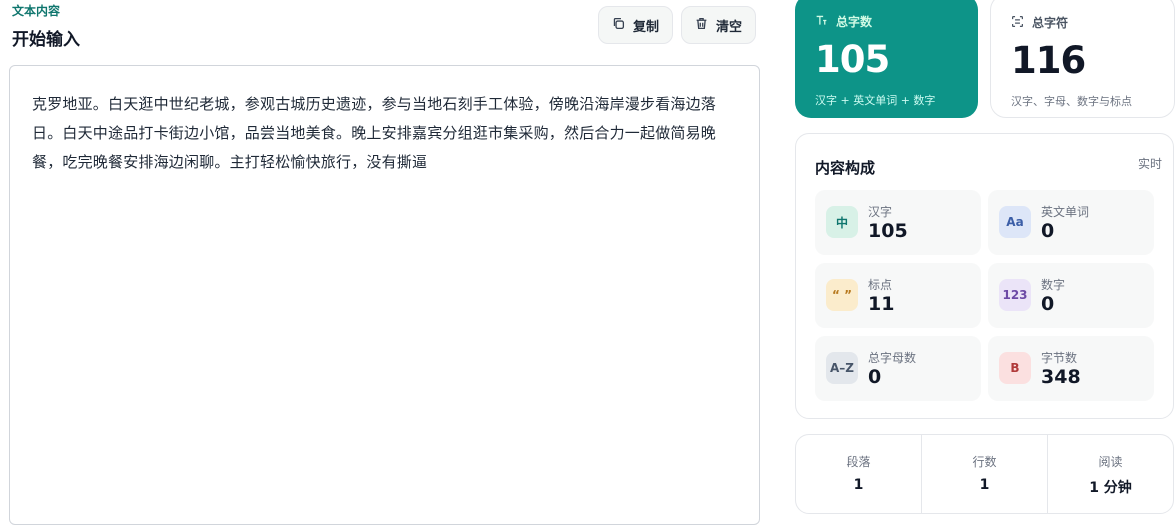 The height and width of the screenshot is (525, 1175). I want to click on total-words-sub: 汉字 + 英文单词 + 数字, so click(875, 100).